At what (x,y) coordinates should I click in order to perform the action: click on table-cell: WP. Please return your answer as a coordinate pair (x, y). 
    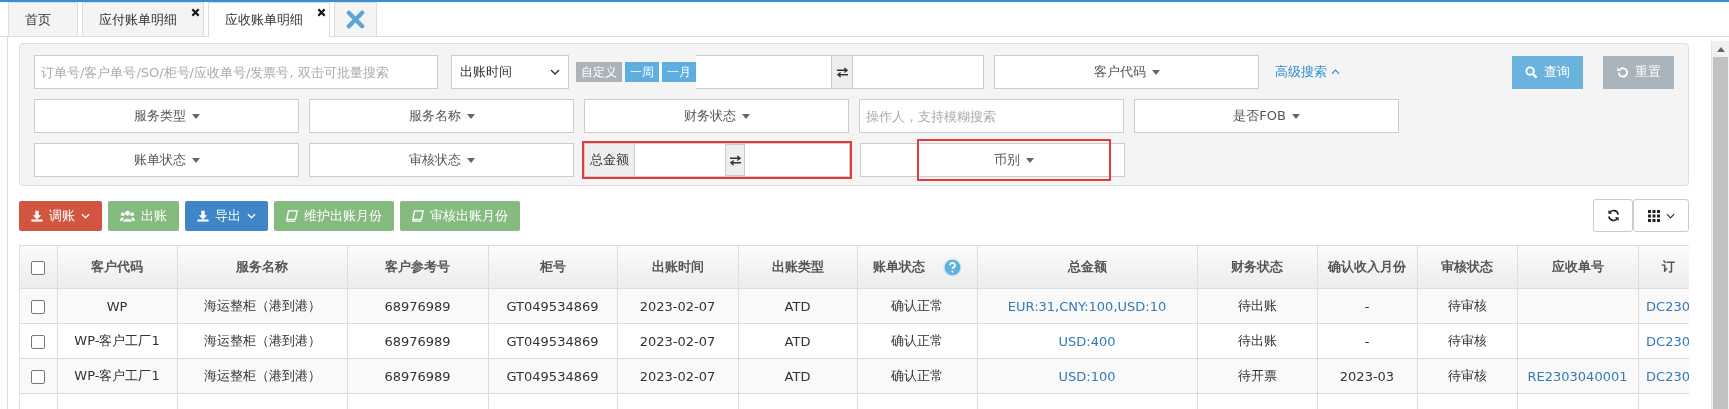
    Looking at the image, I should click on (117, 306).